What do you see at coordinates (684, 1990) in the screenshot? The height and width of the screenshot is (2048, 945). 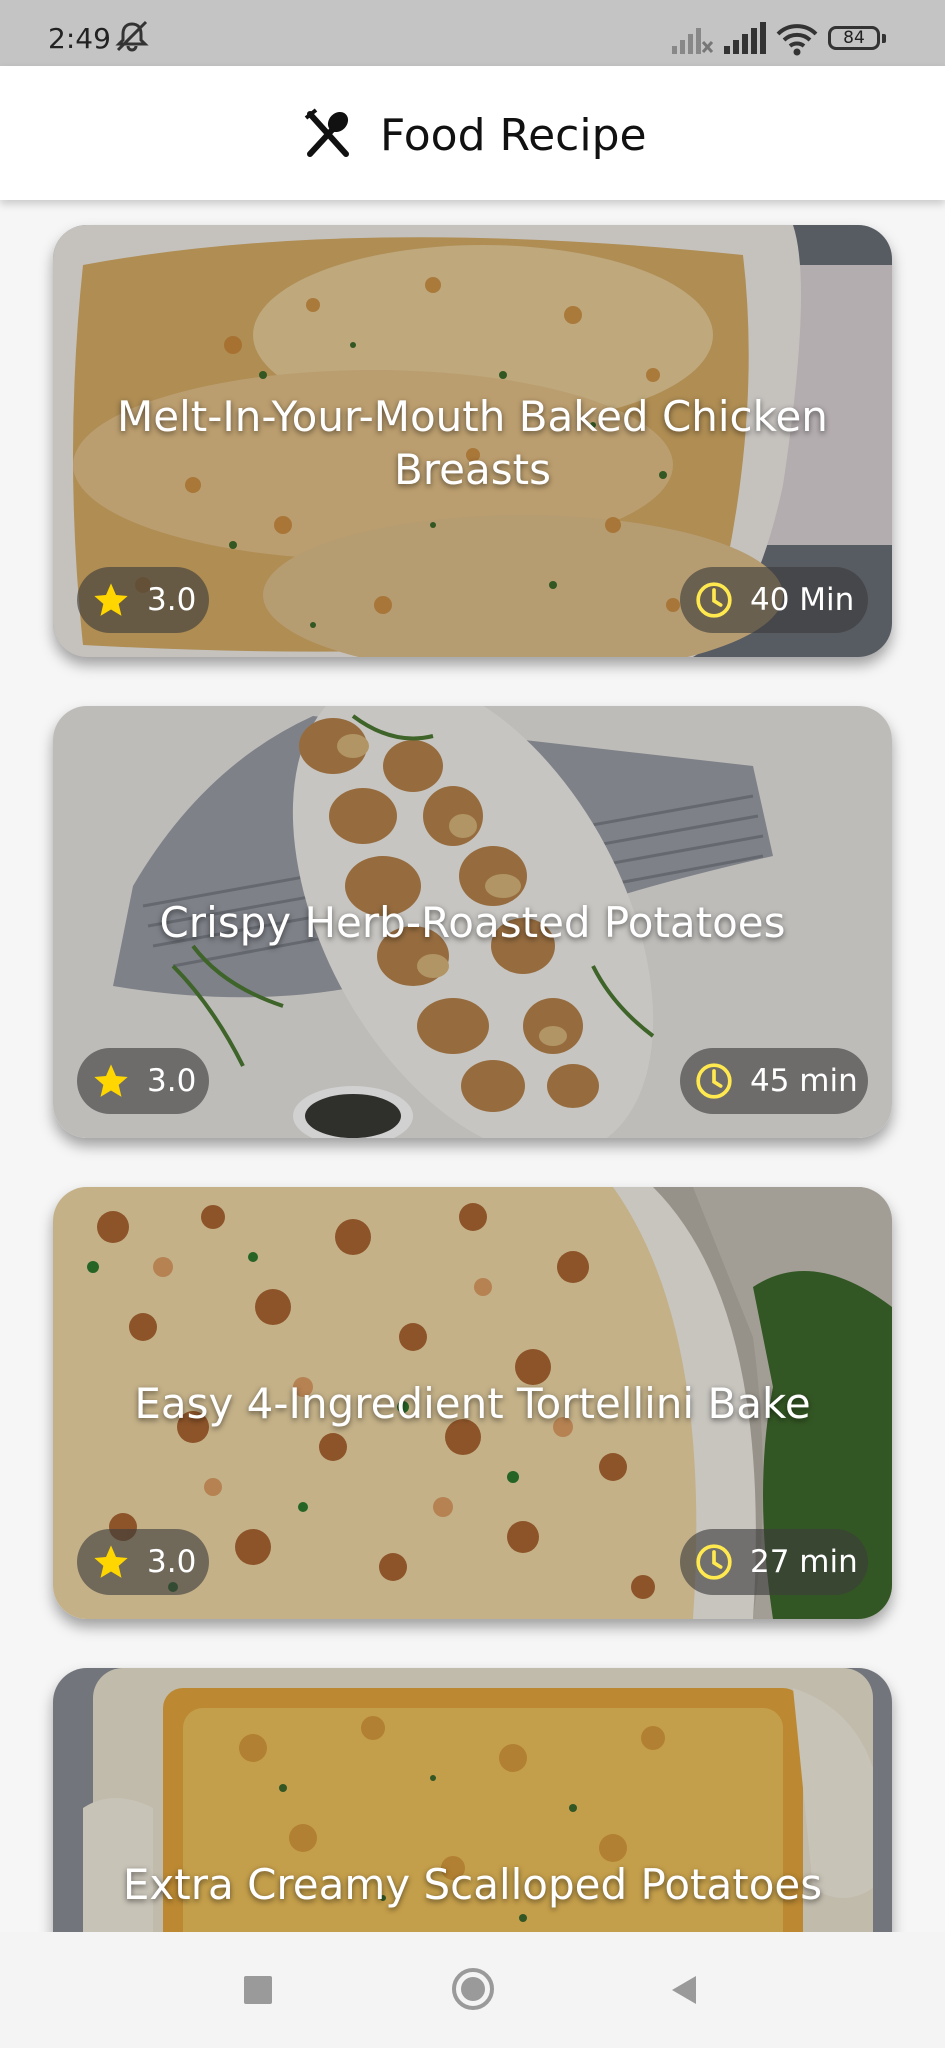 I see `back-icon` at bounding box center [684, 1990].